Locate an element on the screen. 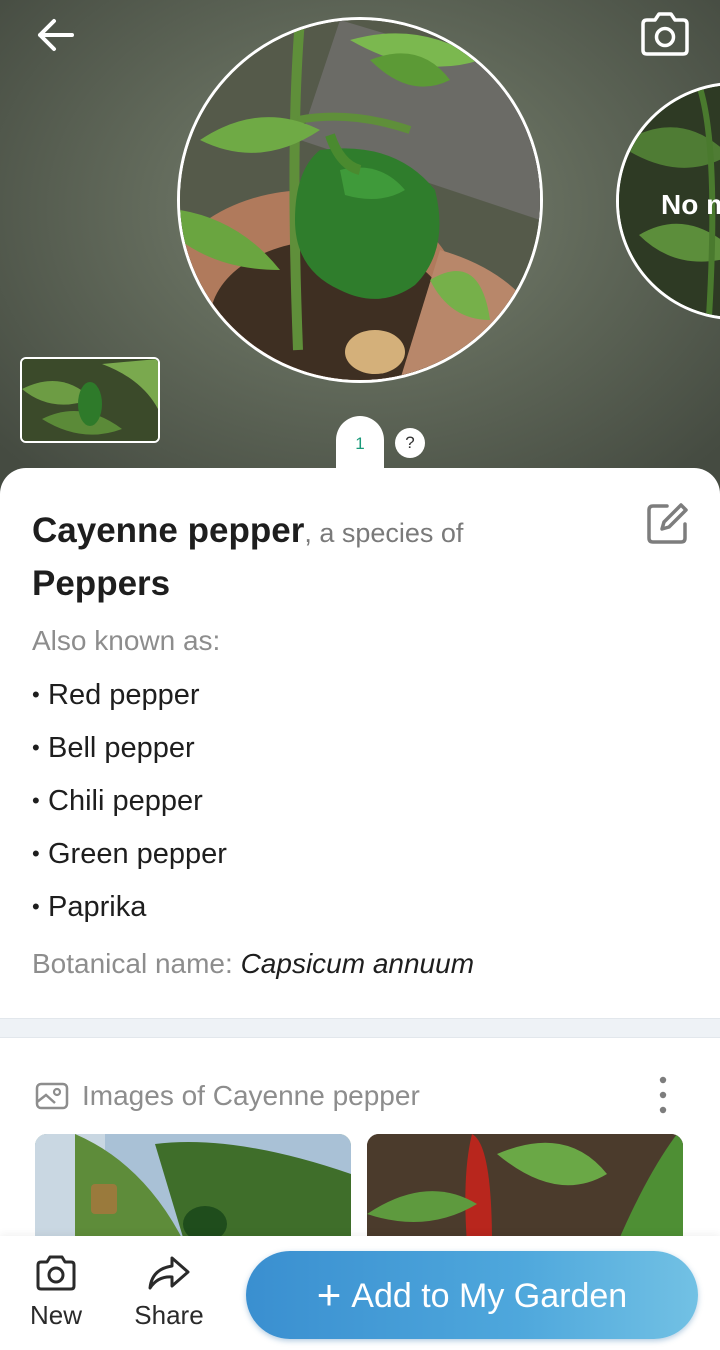 The image size is (720, 1350). edit-icon is located at coordinates (667, 523).